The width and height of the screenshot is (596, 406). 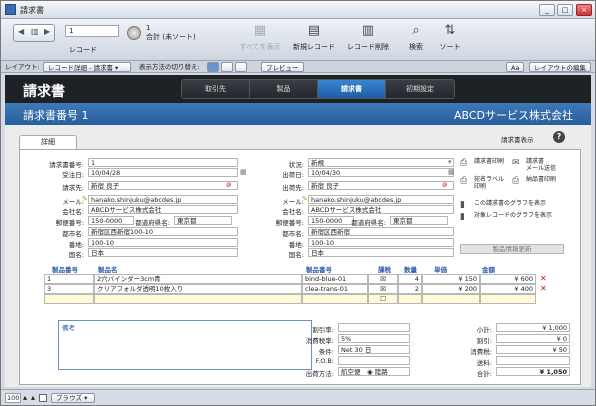 What do you see at coordinates (314, 41) in the screenshot?
I see `new-record-button: ▤ 新規レコード` at bounding box center [314, 41].